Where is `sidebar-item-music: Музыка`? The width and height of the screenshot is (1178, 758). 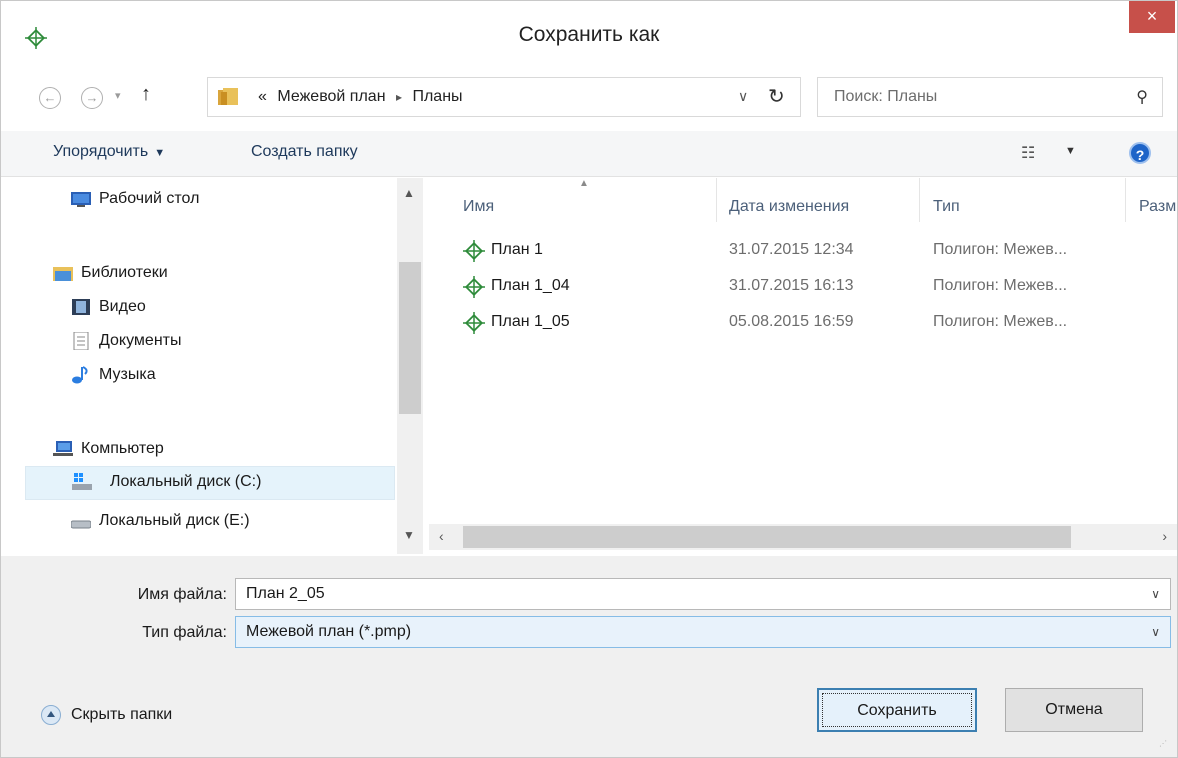
sidebar-item-music: Музыка is located at coordinates (231, 377).